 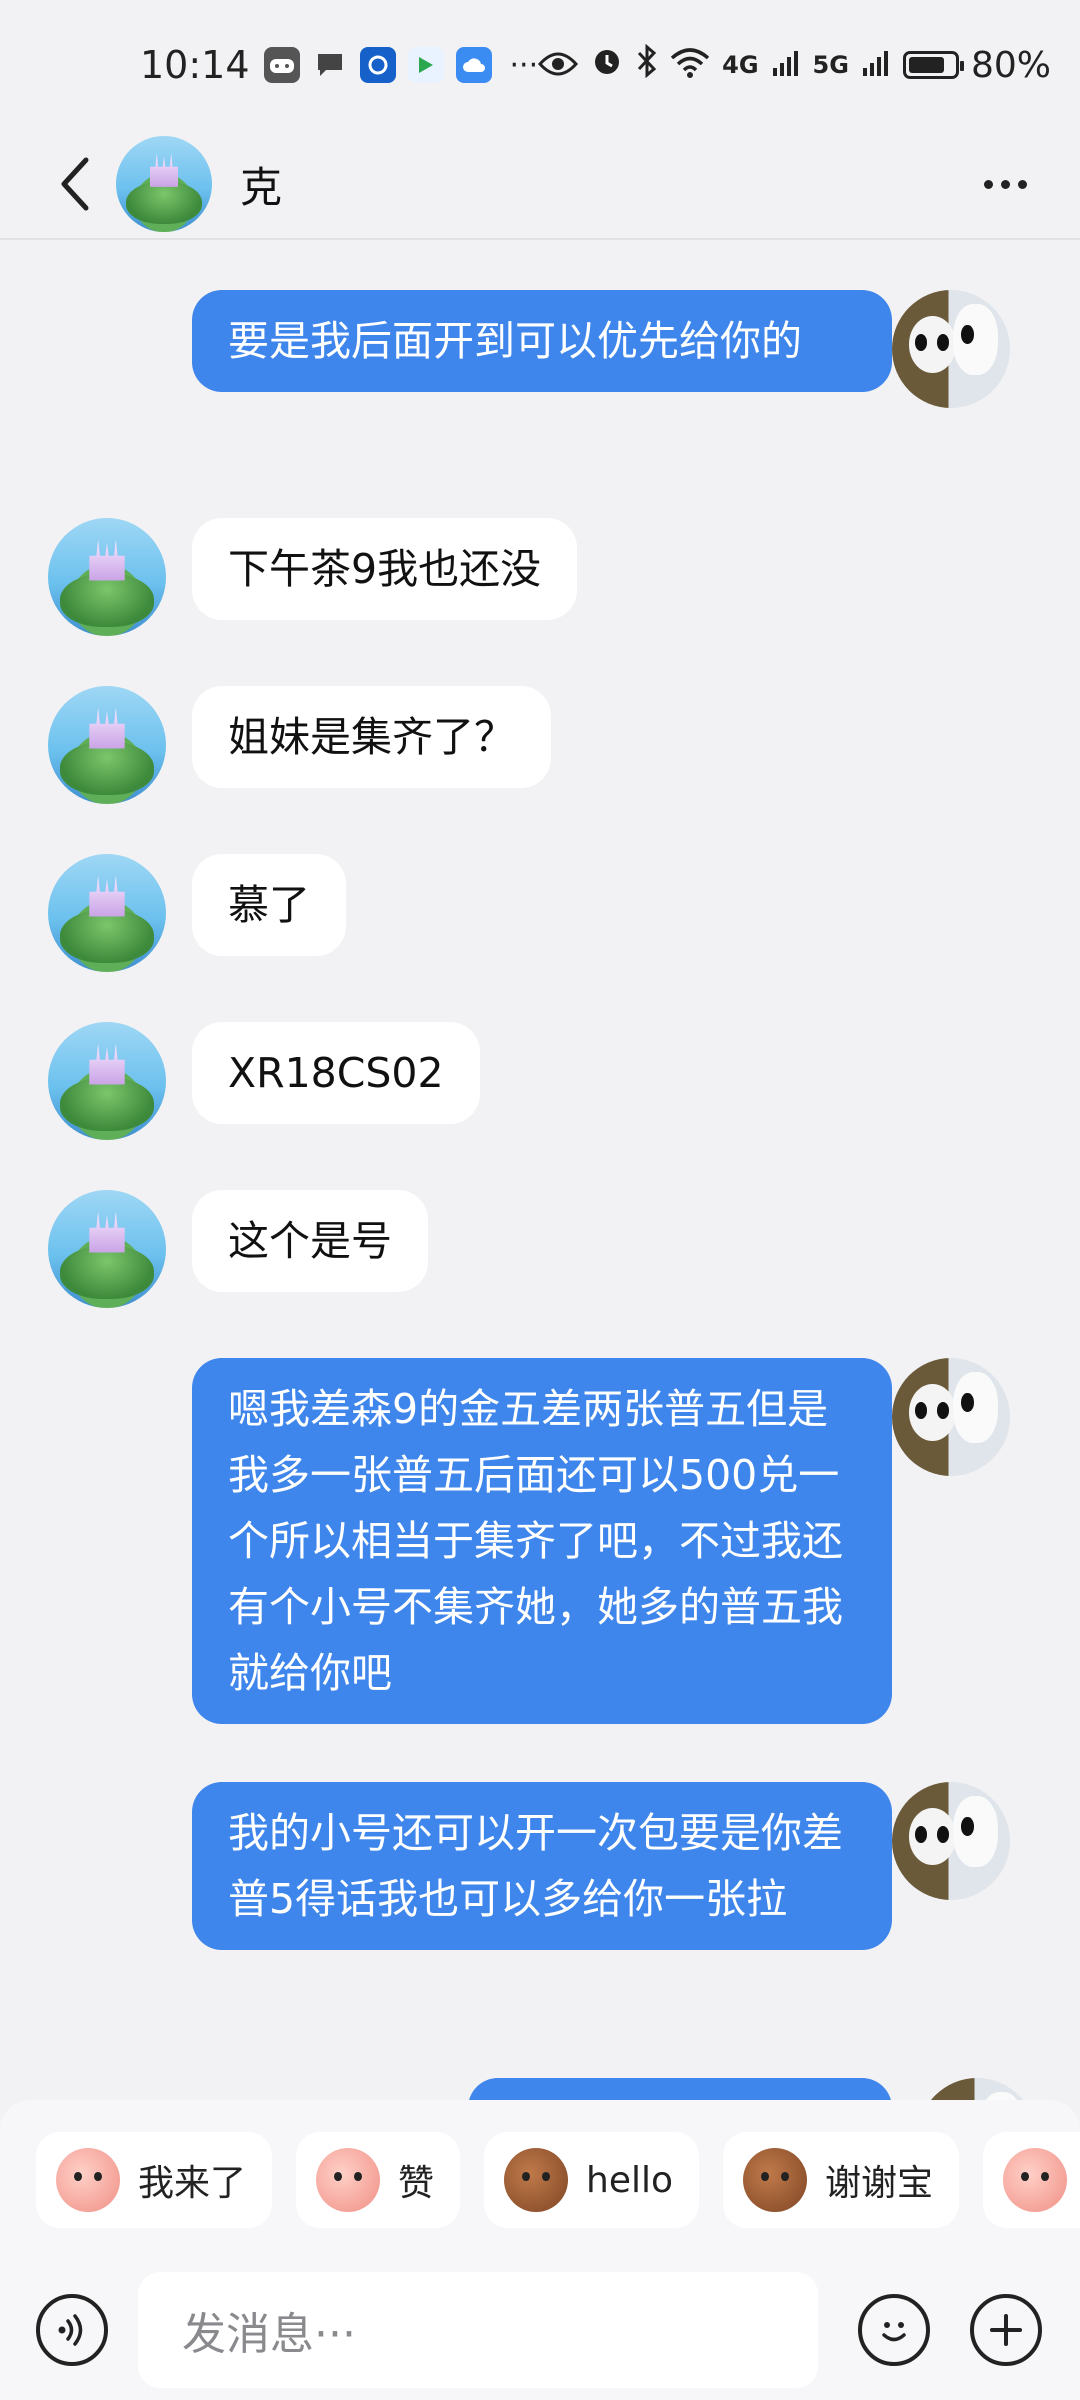 I want to click on quick-reply-label: hello, so click(x=630, y=2180).